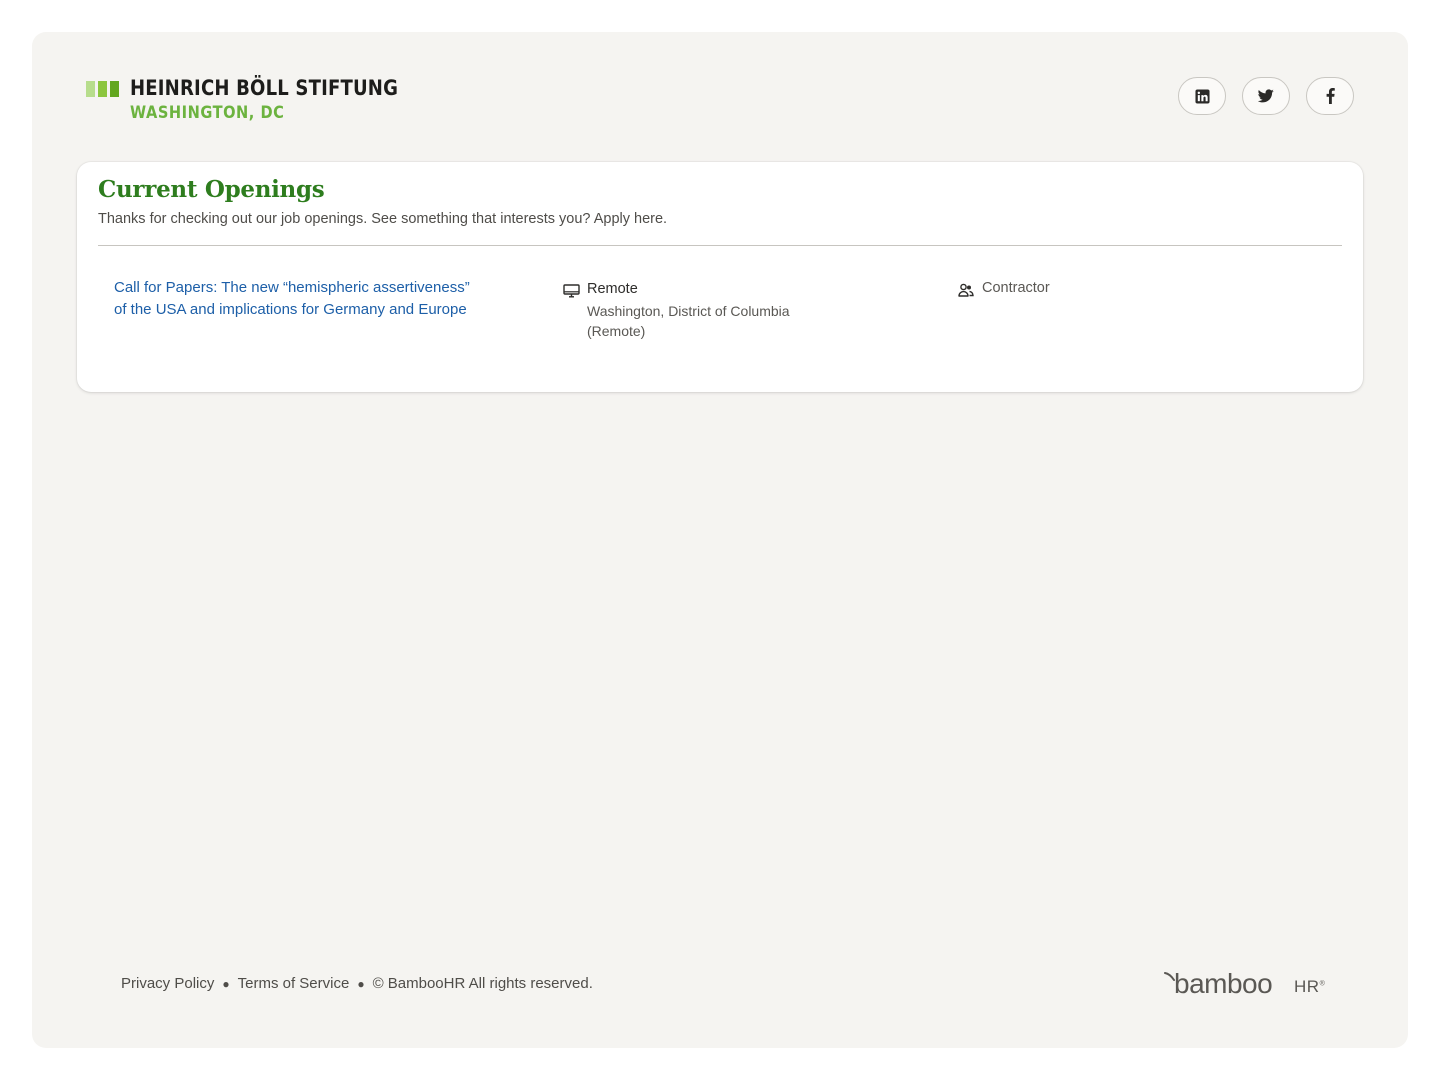 The image size is (1440, 1080). Describe the element at coordinates (571, 291) in the screenshot. I see `monitor-icon` at that location.